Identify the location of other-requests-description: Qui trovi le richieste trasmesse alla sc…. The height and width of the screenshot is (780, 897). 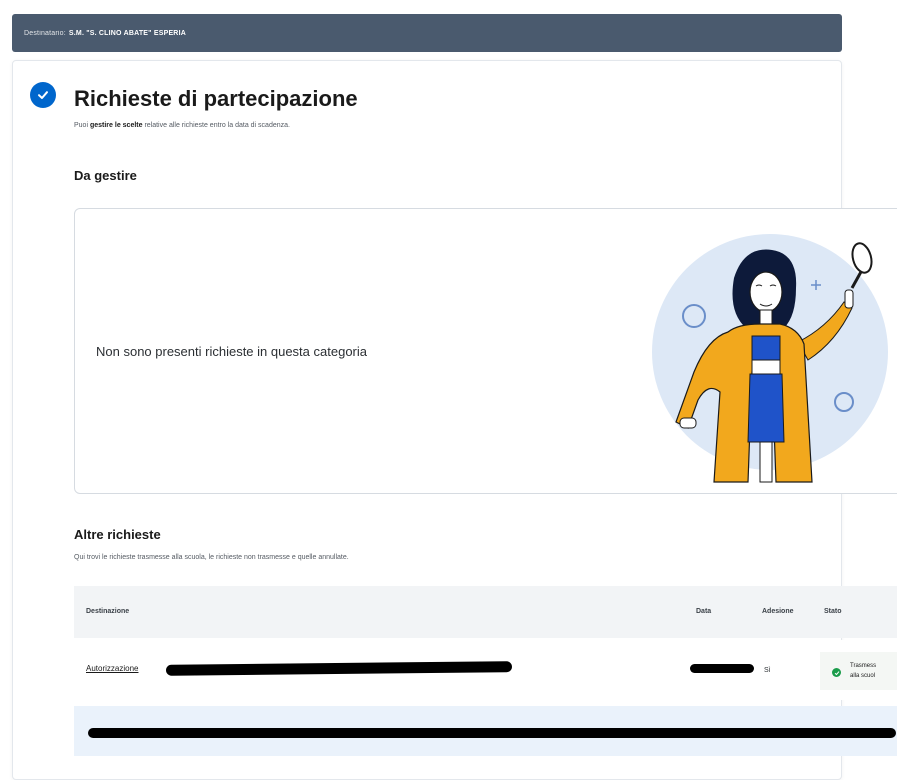
(211, 557).